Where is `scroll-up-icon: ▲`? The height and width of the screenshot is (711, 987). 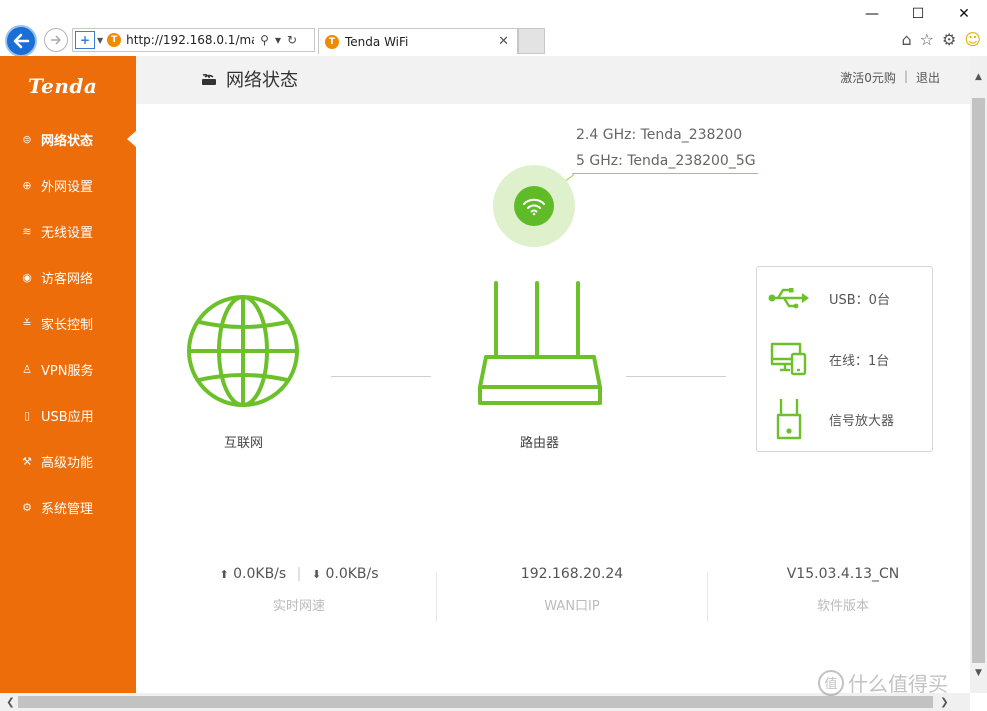 scroll-up-icon: ▲ is located at coordinates (978, 76).